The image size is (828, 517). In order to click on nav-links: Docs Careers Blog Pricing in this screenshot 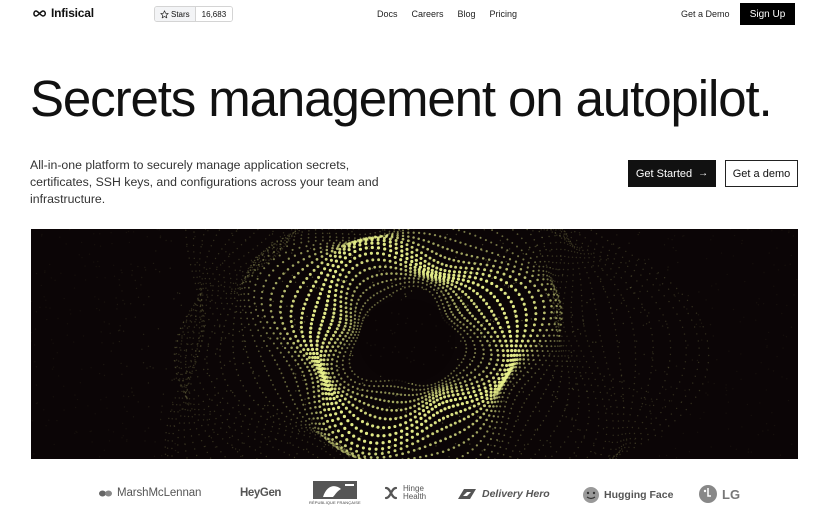, I will do `click(447, 14)`.